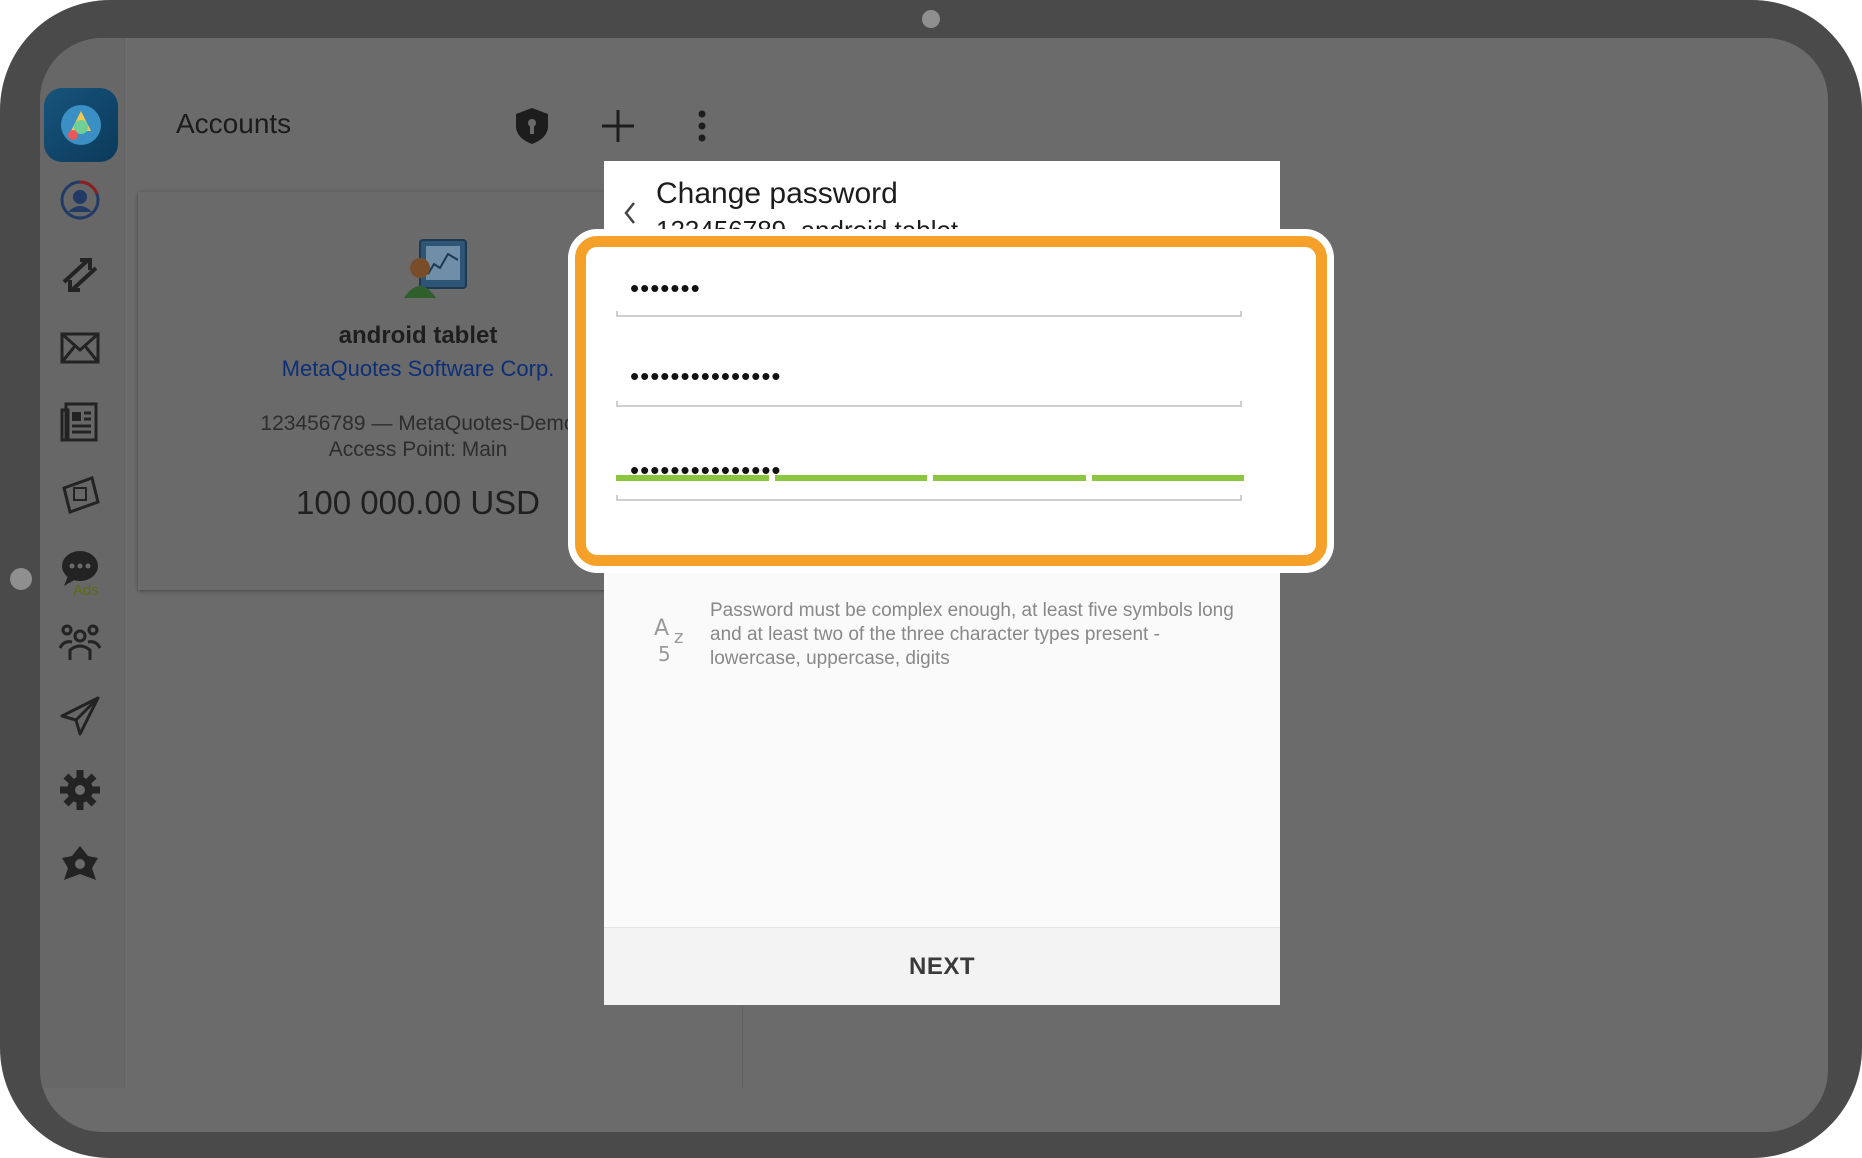 This screenshot has height=1158, width=1862. What do you see at coordinates (80, 568) in the screenshot?
I see `chat-icon` at bounding box center [80, 568].